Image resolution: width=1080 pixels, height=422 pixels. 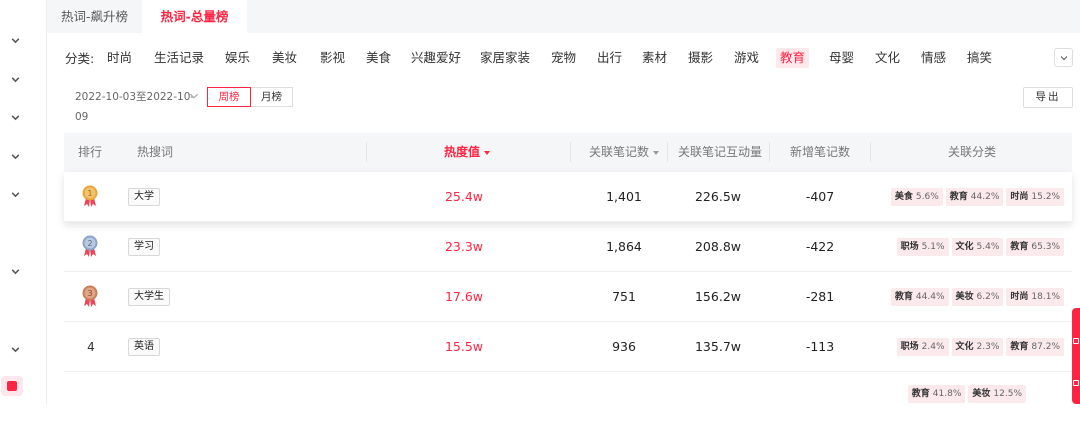 I want to click on interactions-count: 226.5w, so click(x=717, y=196).